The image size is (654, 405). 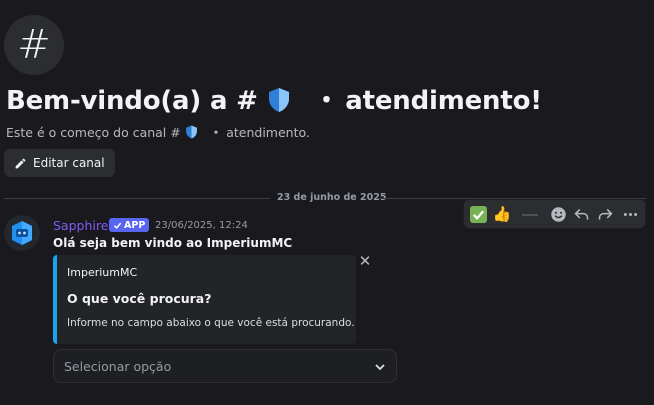 What do you see at coordinates (139, 298) in the screenshot?
I see `embed-title: O que você procura?` at bounding box center [139, 298].